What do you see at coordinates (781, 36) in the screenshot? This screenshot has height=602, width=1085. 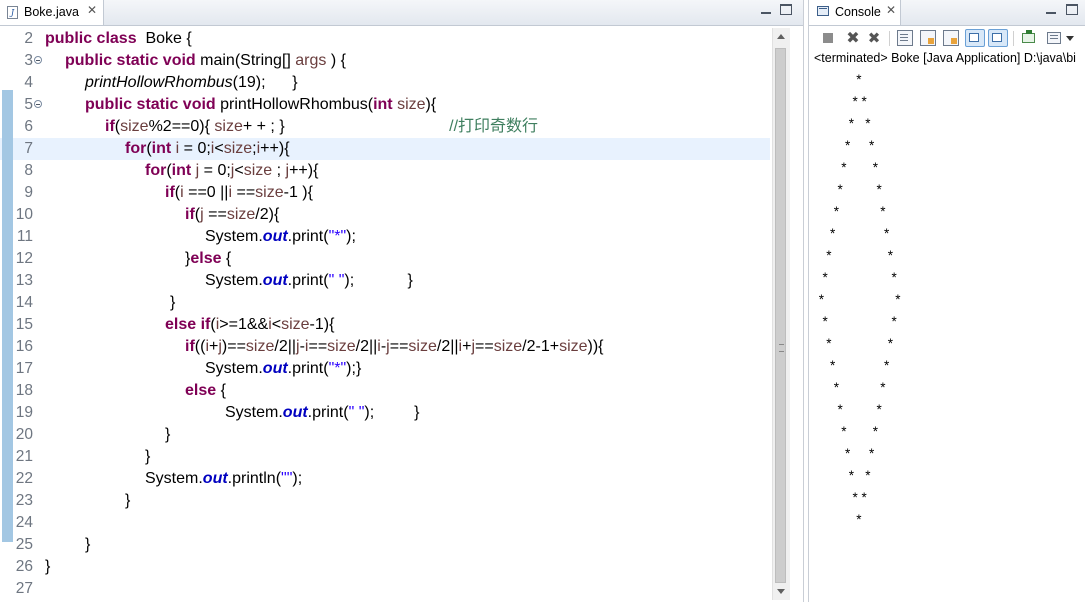 I see `scroll-up-arrow-icon` at bounding box center [781, 36].